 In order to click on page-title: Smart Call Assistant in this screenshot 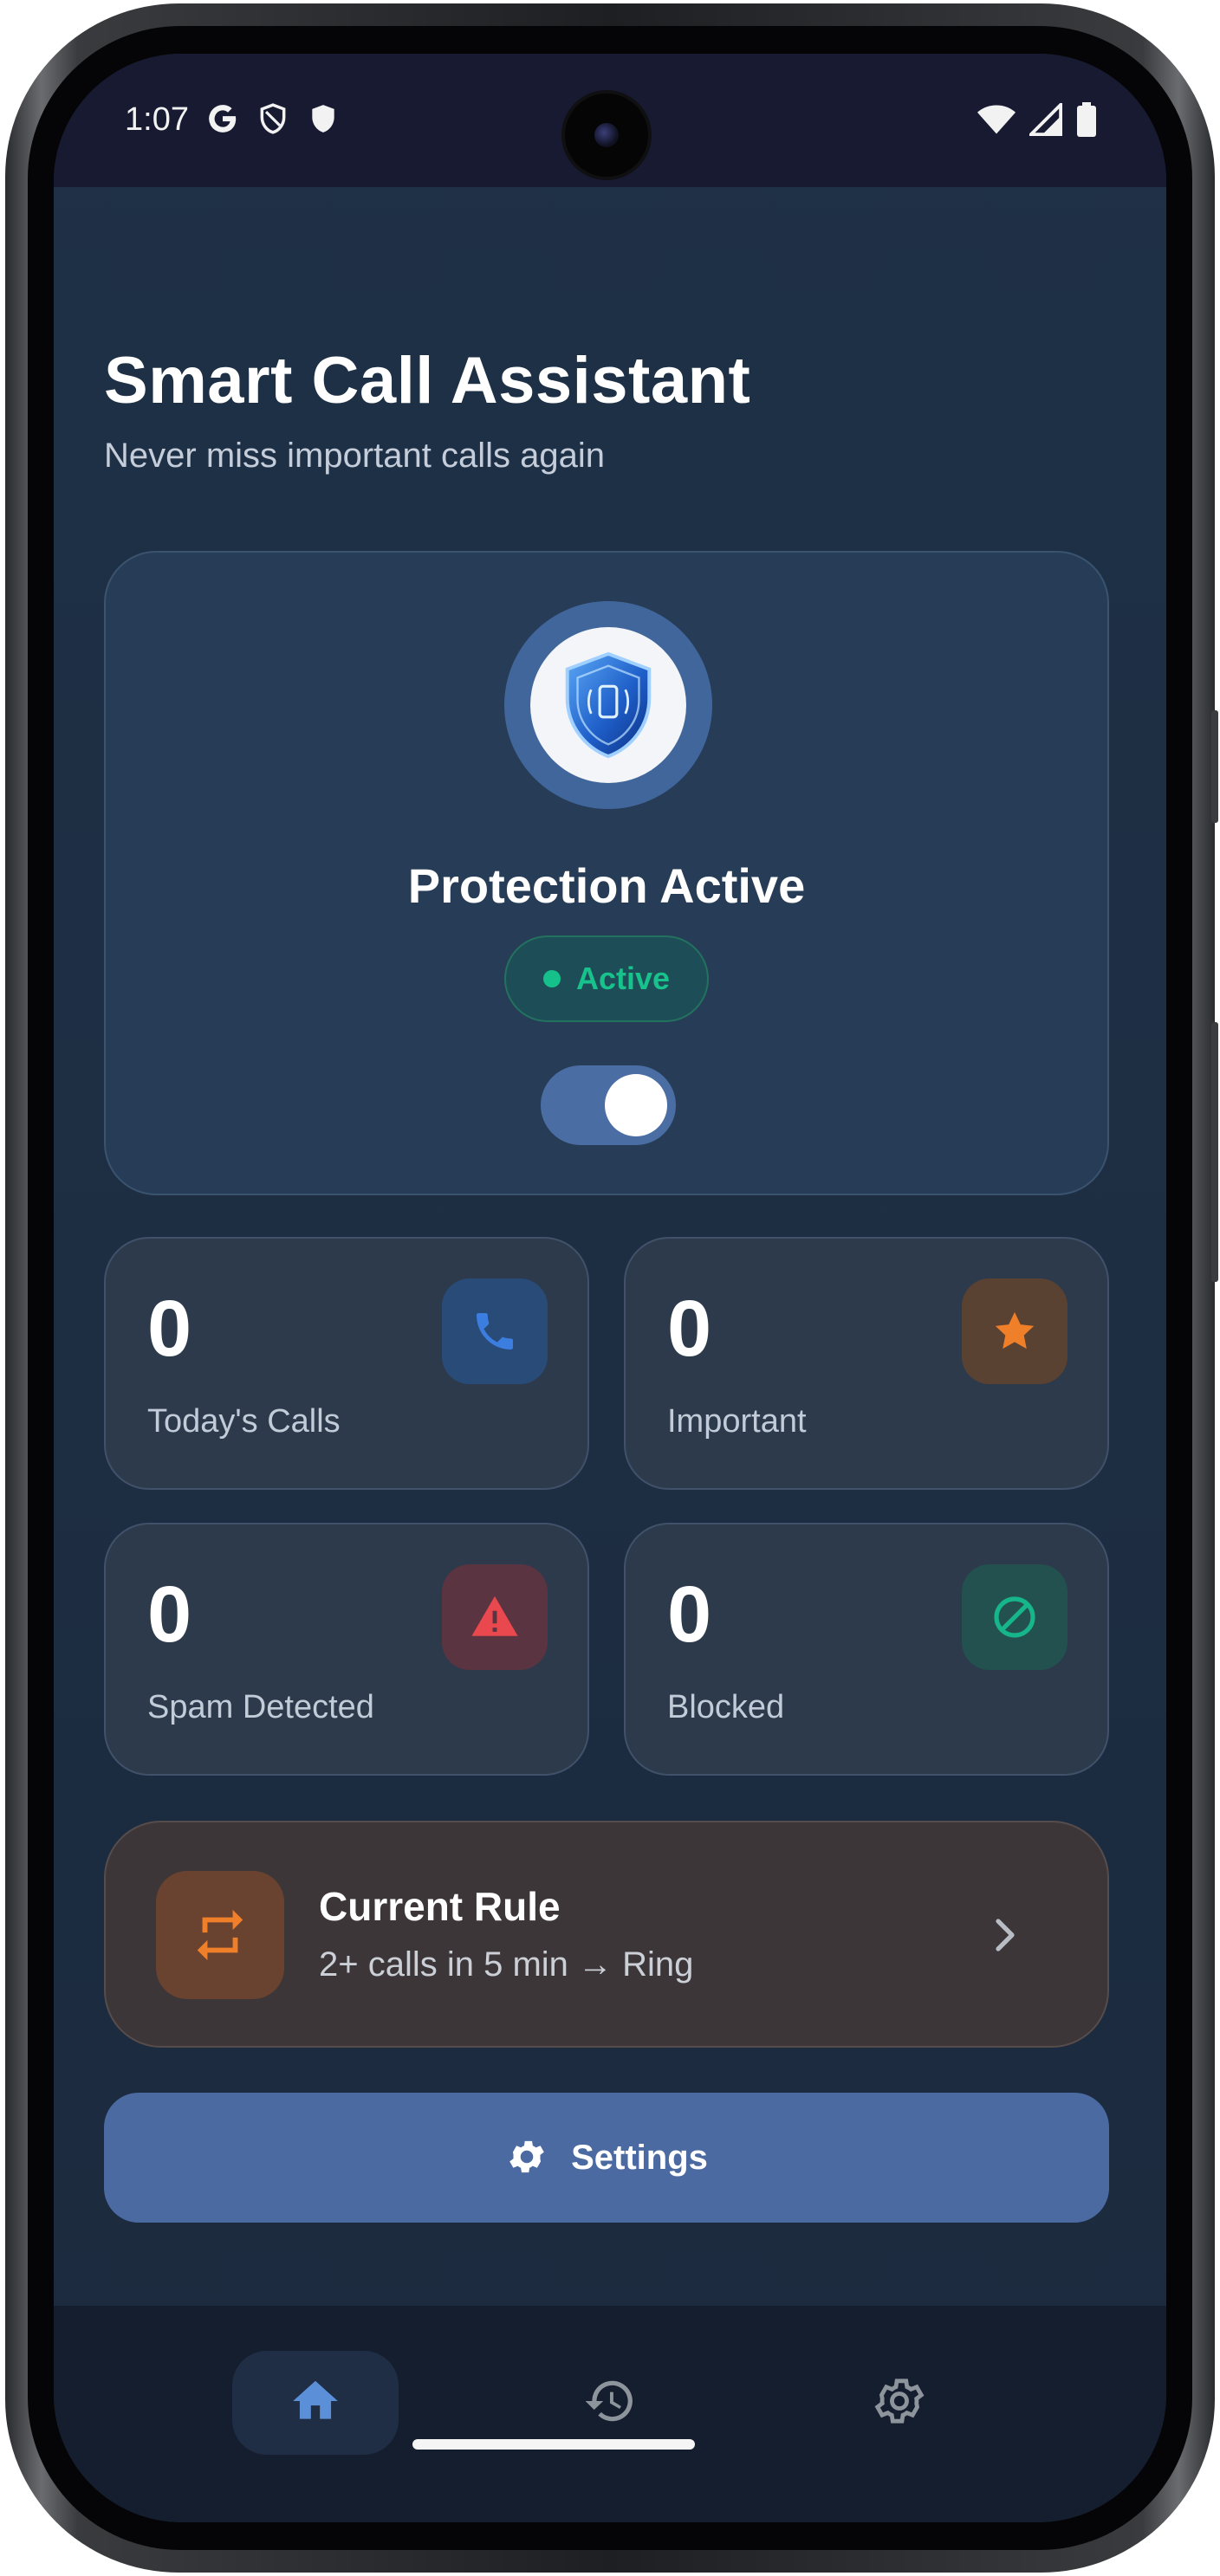, I will do `click(427, 380)`.